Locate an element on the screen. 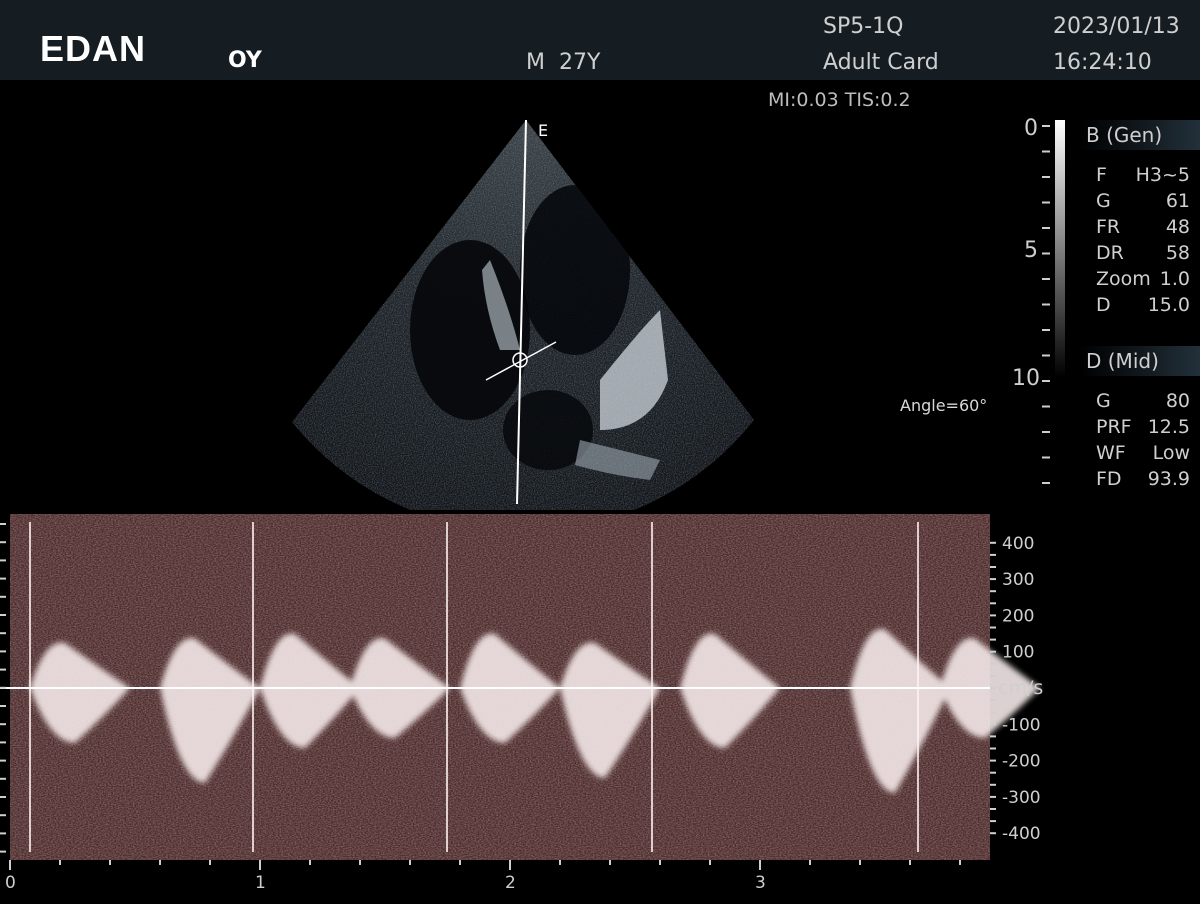  velocity-label: 400 is located at coordinates (1018, 544).